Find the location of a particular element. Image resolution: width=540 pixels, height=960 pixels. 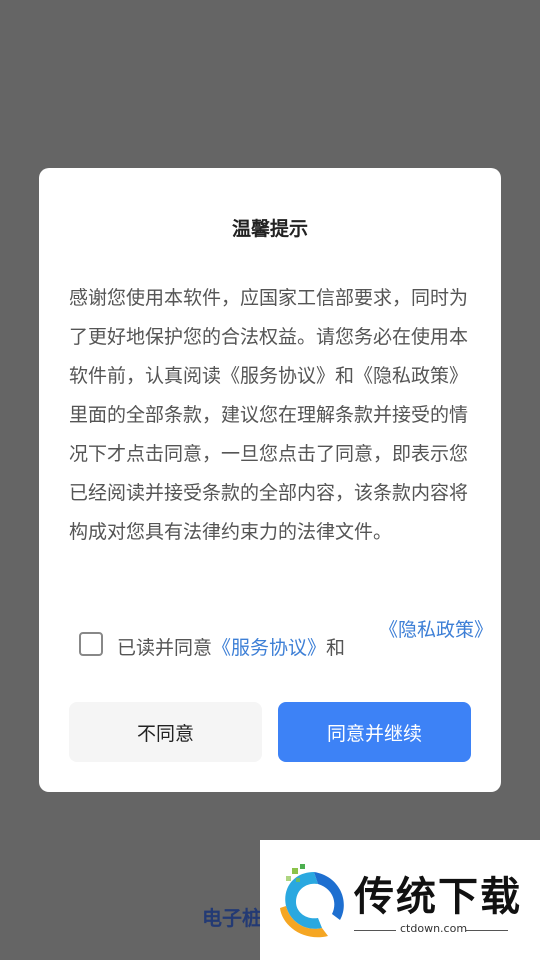

agreement-text: 已读并同意《服务协议》和 is located at coordinates (231, 646).